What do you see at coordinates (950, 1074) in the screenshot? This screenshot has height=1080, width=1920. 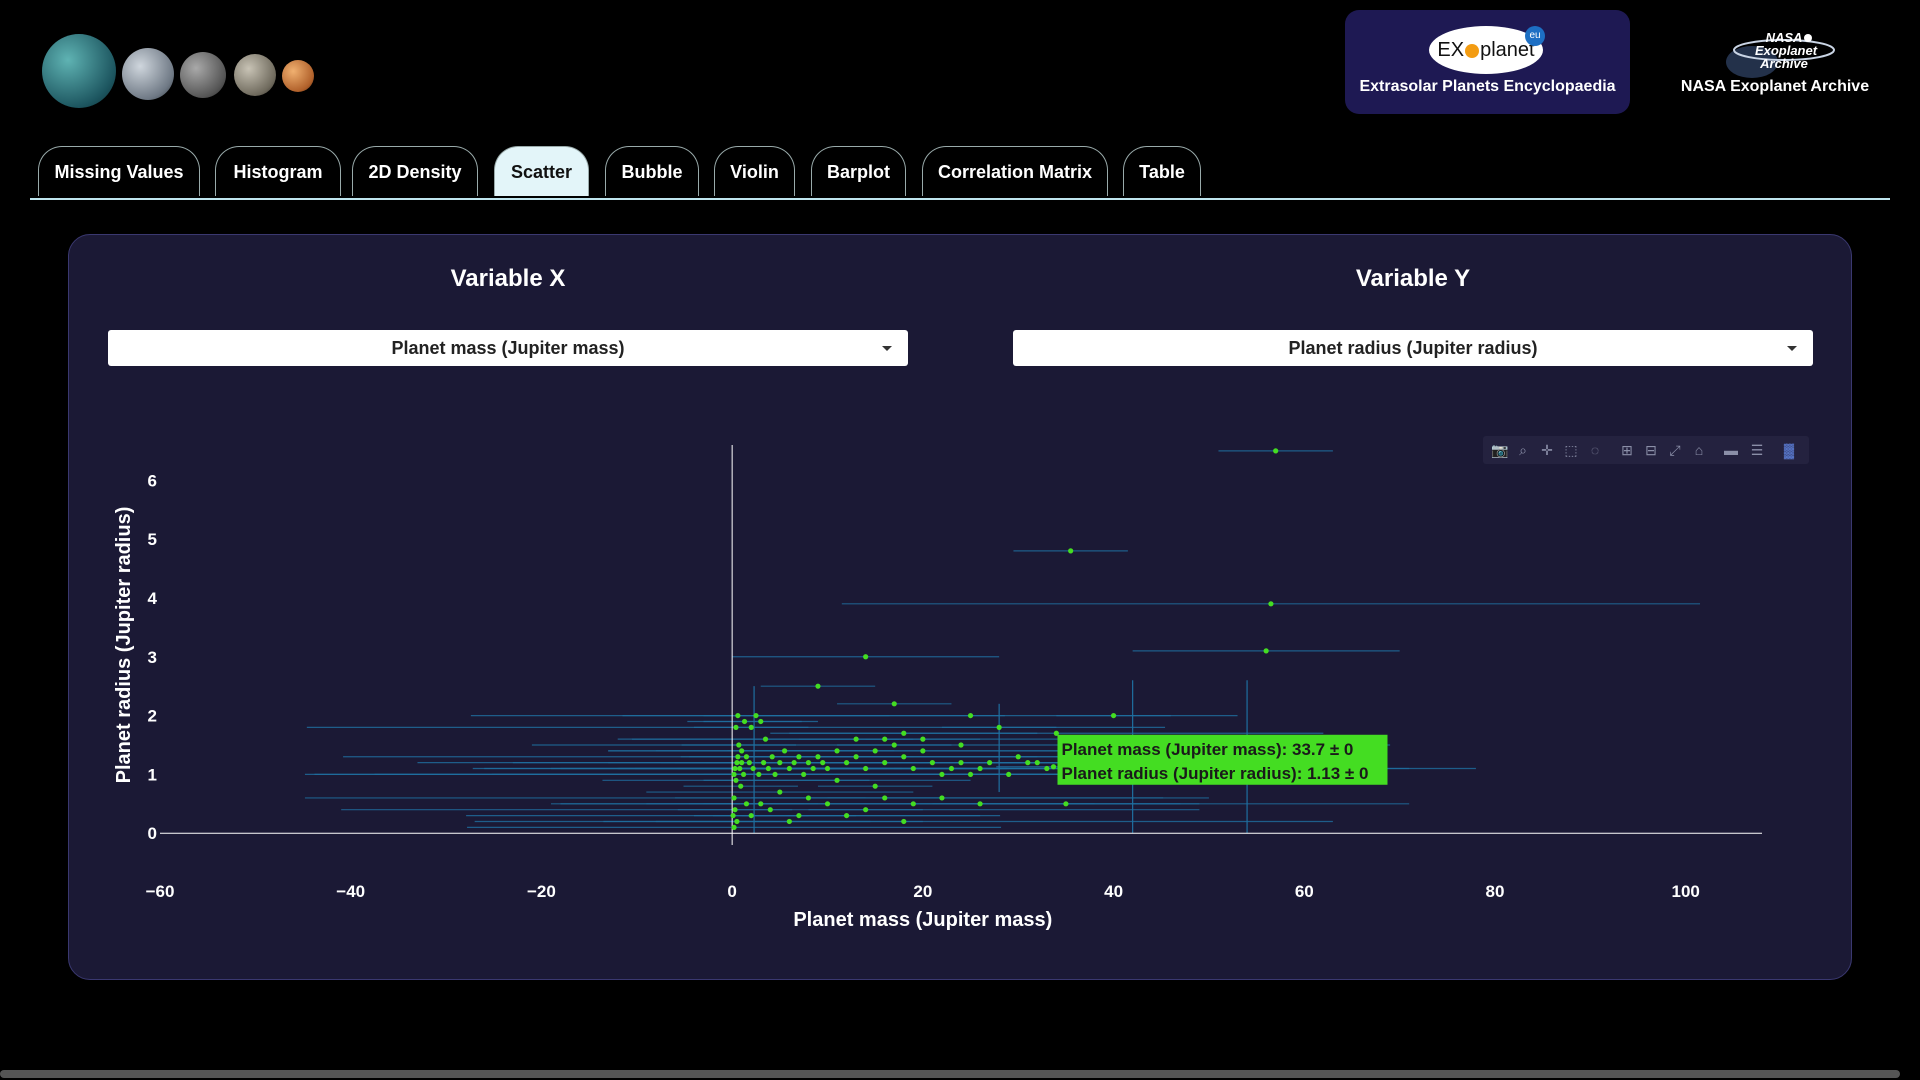 I see `horizontal-scrollbar` at bounding box center [950, 1074].